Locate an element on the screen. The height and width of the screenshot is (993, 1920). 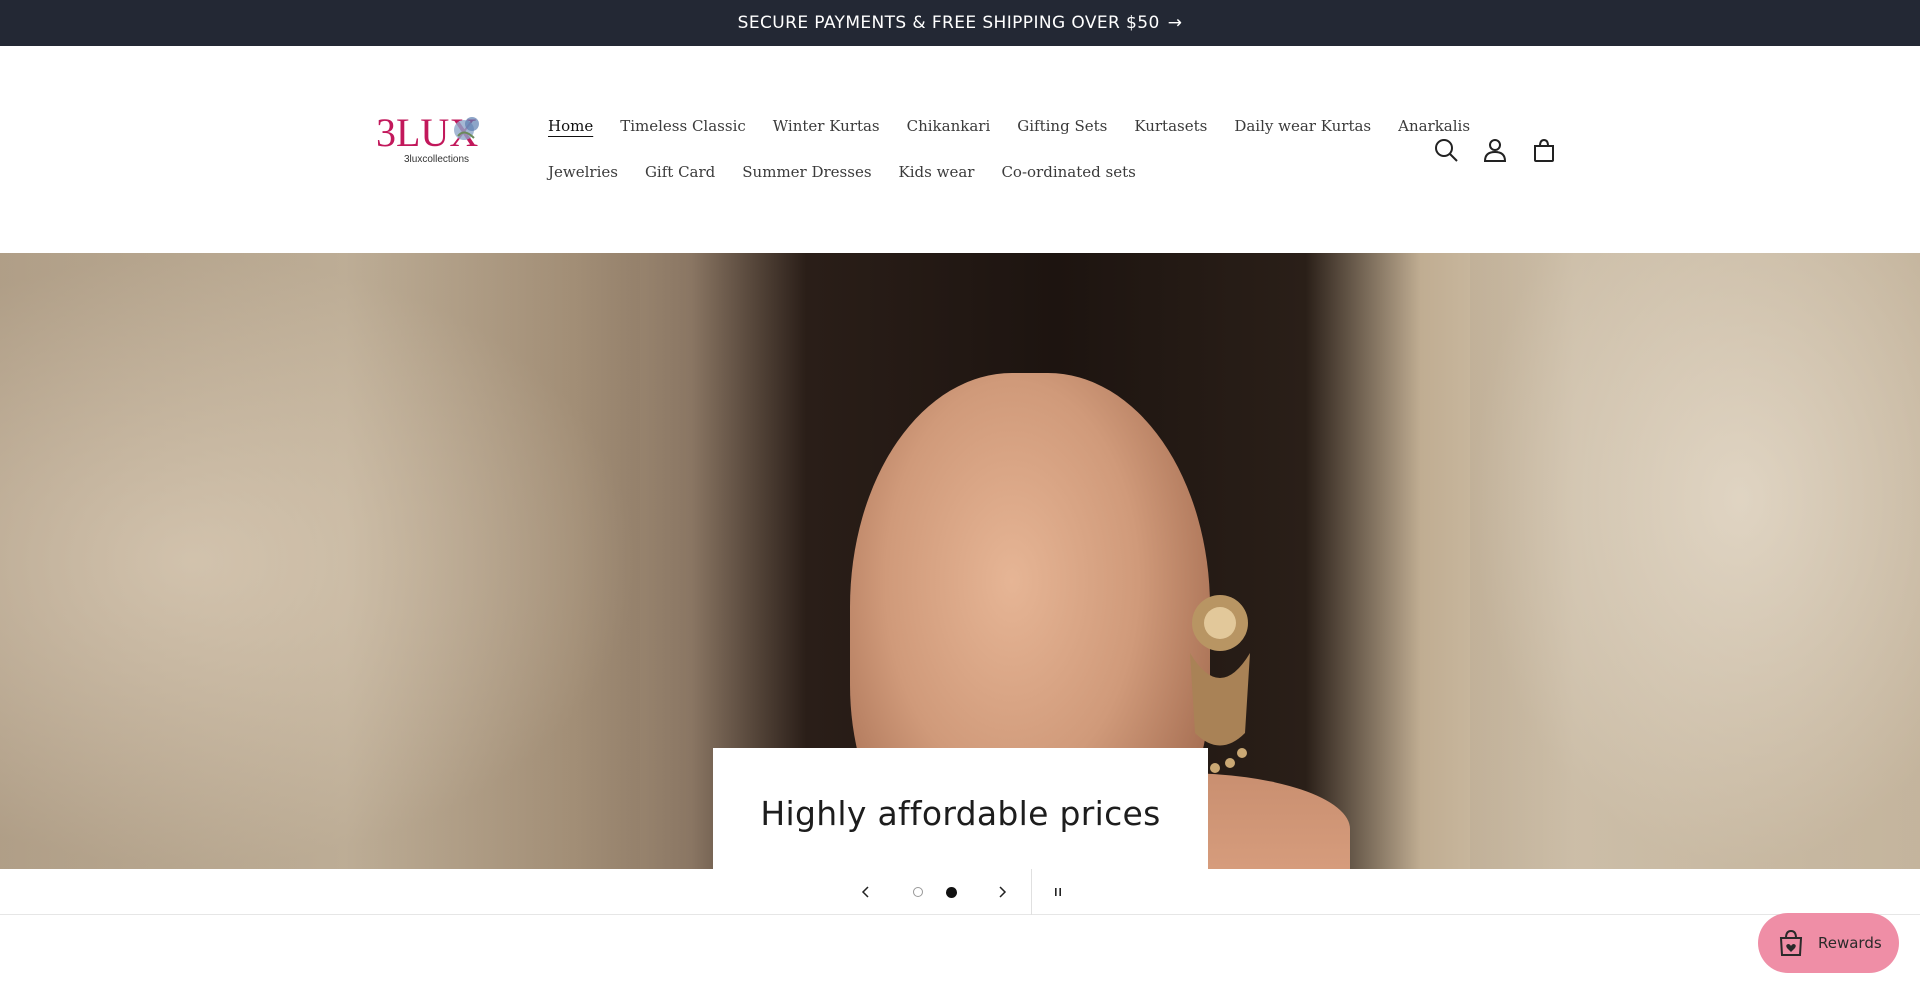
nav-item-daily-wear-kurtas: Daily wear Kurtas is located at coordinates (1302, 126).